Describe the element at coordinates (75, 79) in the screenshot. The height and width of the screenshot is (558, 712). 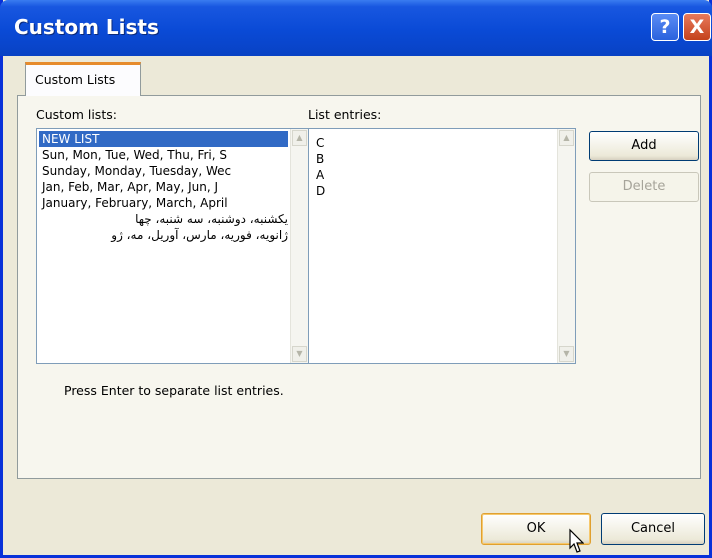
I see `tab-custom-lists-label: Custom Lists` at that location.